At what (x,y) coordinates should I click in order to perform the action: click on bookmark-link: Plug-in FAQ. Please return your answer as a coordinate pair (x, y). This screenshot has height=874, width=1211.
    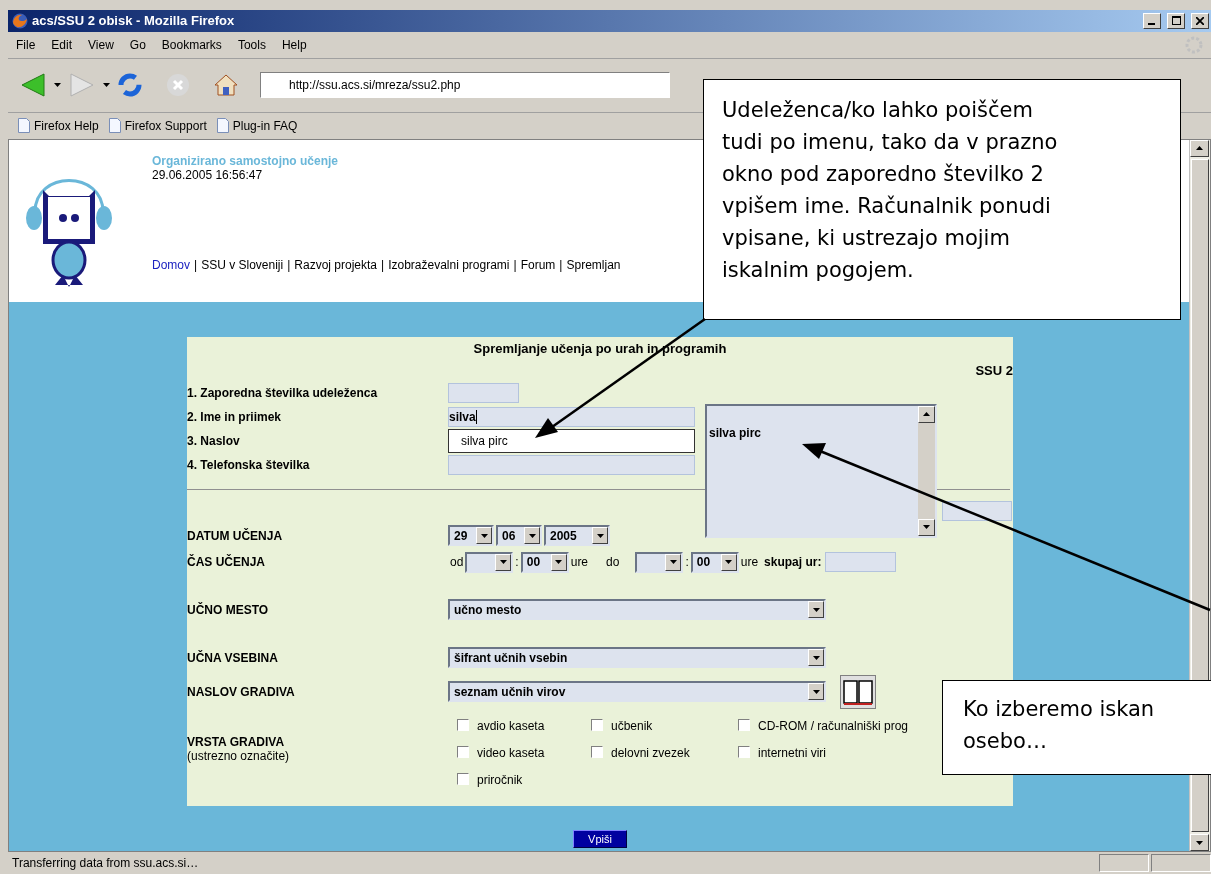
    Looking at the image, I should click on (257, 126).